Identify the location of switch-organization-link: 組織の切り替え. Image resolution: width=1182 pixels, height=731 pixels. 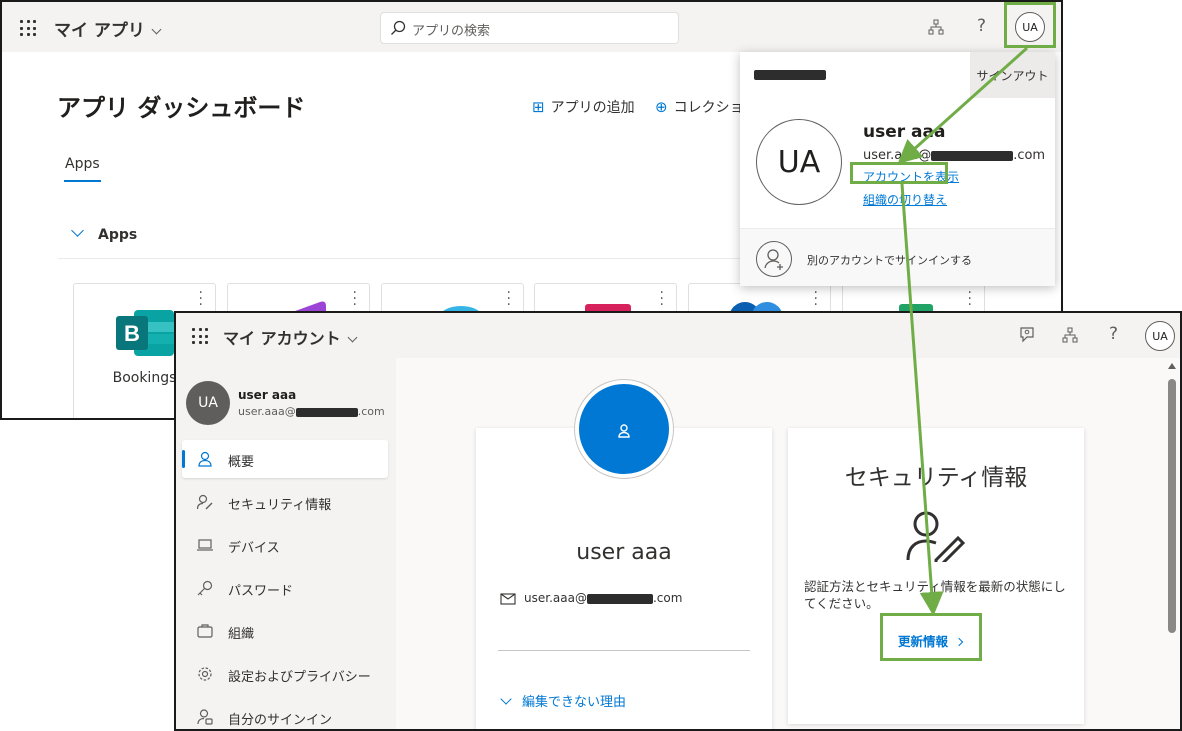
(905, 199).